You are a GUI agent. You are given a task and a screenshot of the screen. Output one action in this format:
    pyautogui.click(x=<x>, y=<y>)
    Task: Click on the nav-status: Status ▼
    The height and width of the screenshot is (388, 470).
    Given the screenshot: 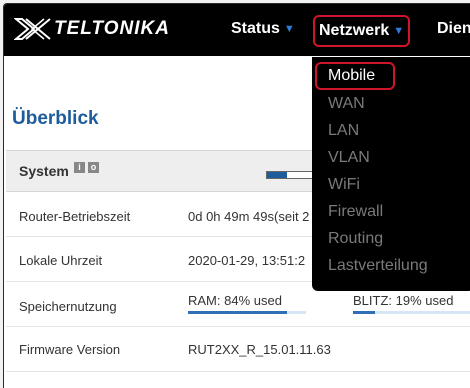 What is the action you would take?
    pyautogui.click(x=263, y=29)
    